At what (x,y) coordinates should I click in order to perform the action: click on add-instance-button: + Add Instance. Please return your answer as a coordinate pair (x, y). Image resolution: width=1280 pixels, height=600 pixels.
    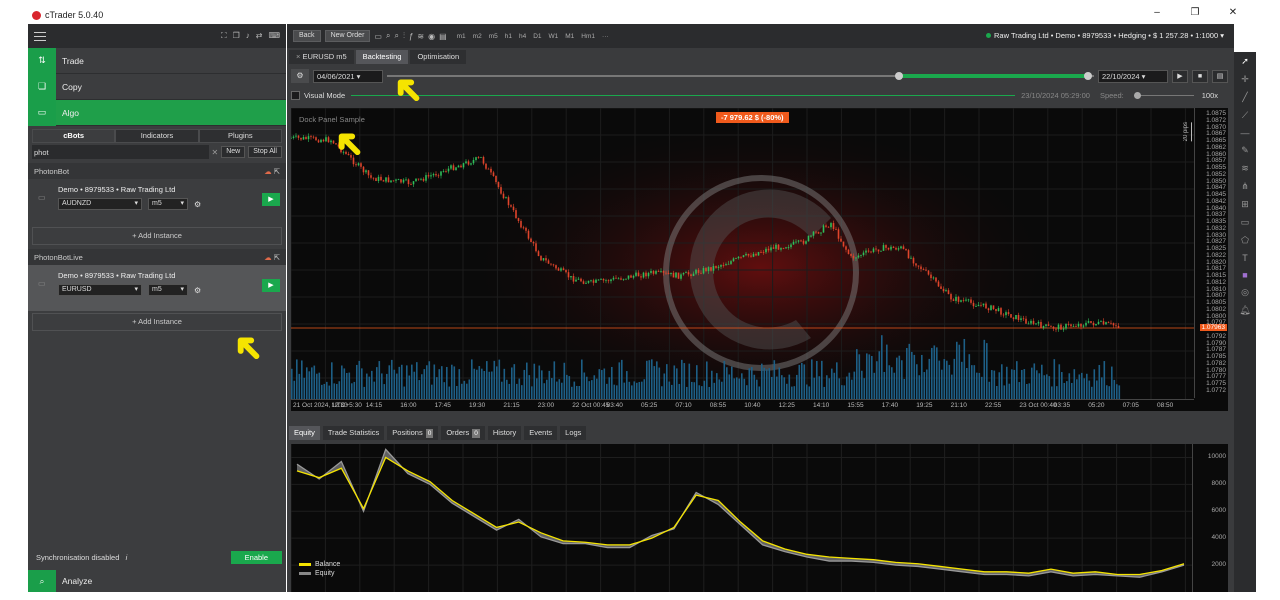
    Looking at the image, I should click on (157, 236).